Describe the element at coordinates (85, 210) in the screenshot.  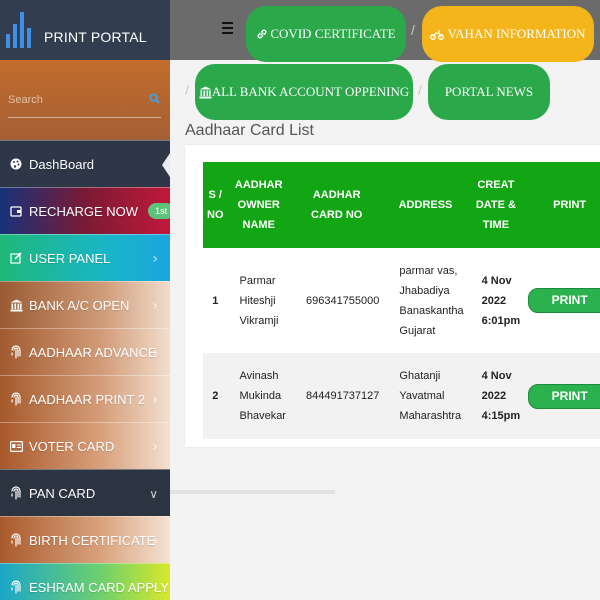
I see `sidebar-item-recharge: RECHARGE NOW 1st` at that location.